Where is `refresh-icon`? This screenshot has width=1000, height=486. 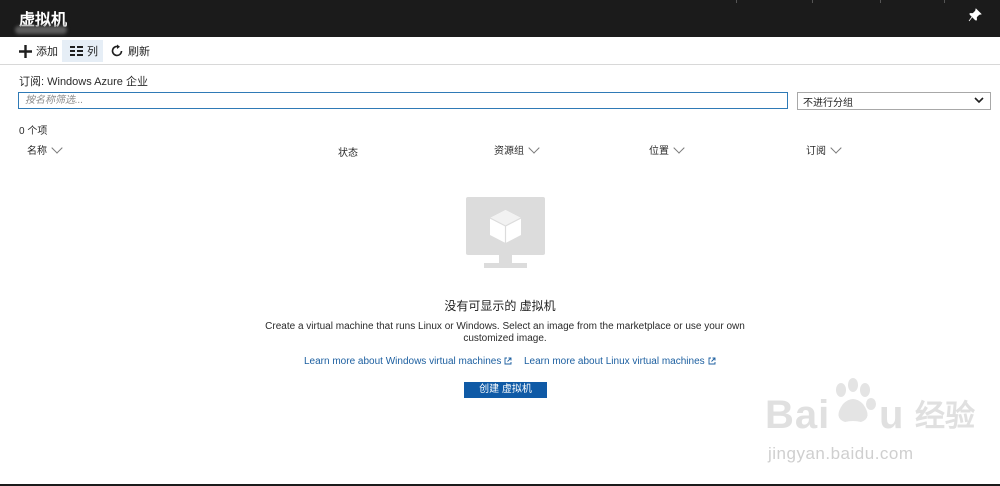 refresh-icon is located at coordinates (117, 51).